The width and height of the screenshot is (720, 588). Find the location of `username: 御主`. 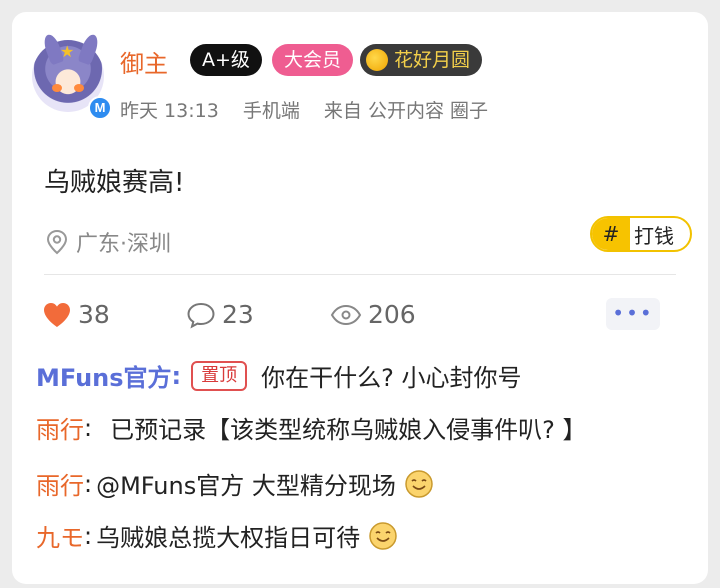

username: 御主 is located at coordinates (144, 61).